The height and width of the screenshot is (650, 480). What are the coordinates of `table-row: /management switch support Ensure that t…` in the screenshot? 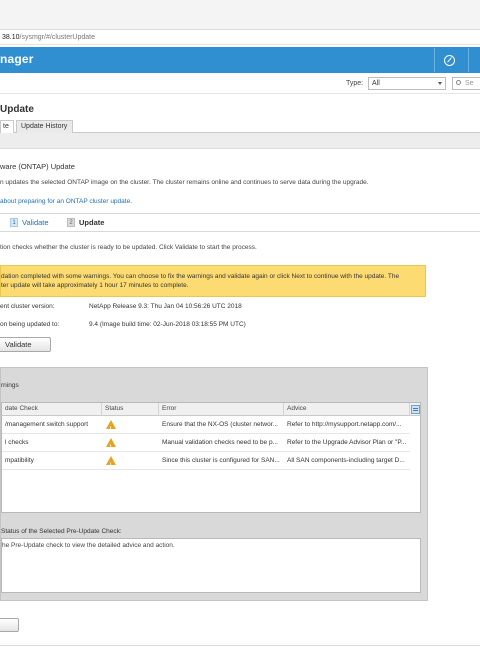 It's located at (206, 425).